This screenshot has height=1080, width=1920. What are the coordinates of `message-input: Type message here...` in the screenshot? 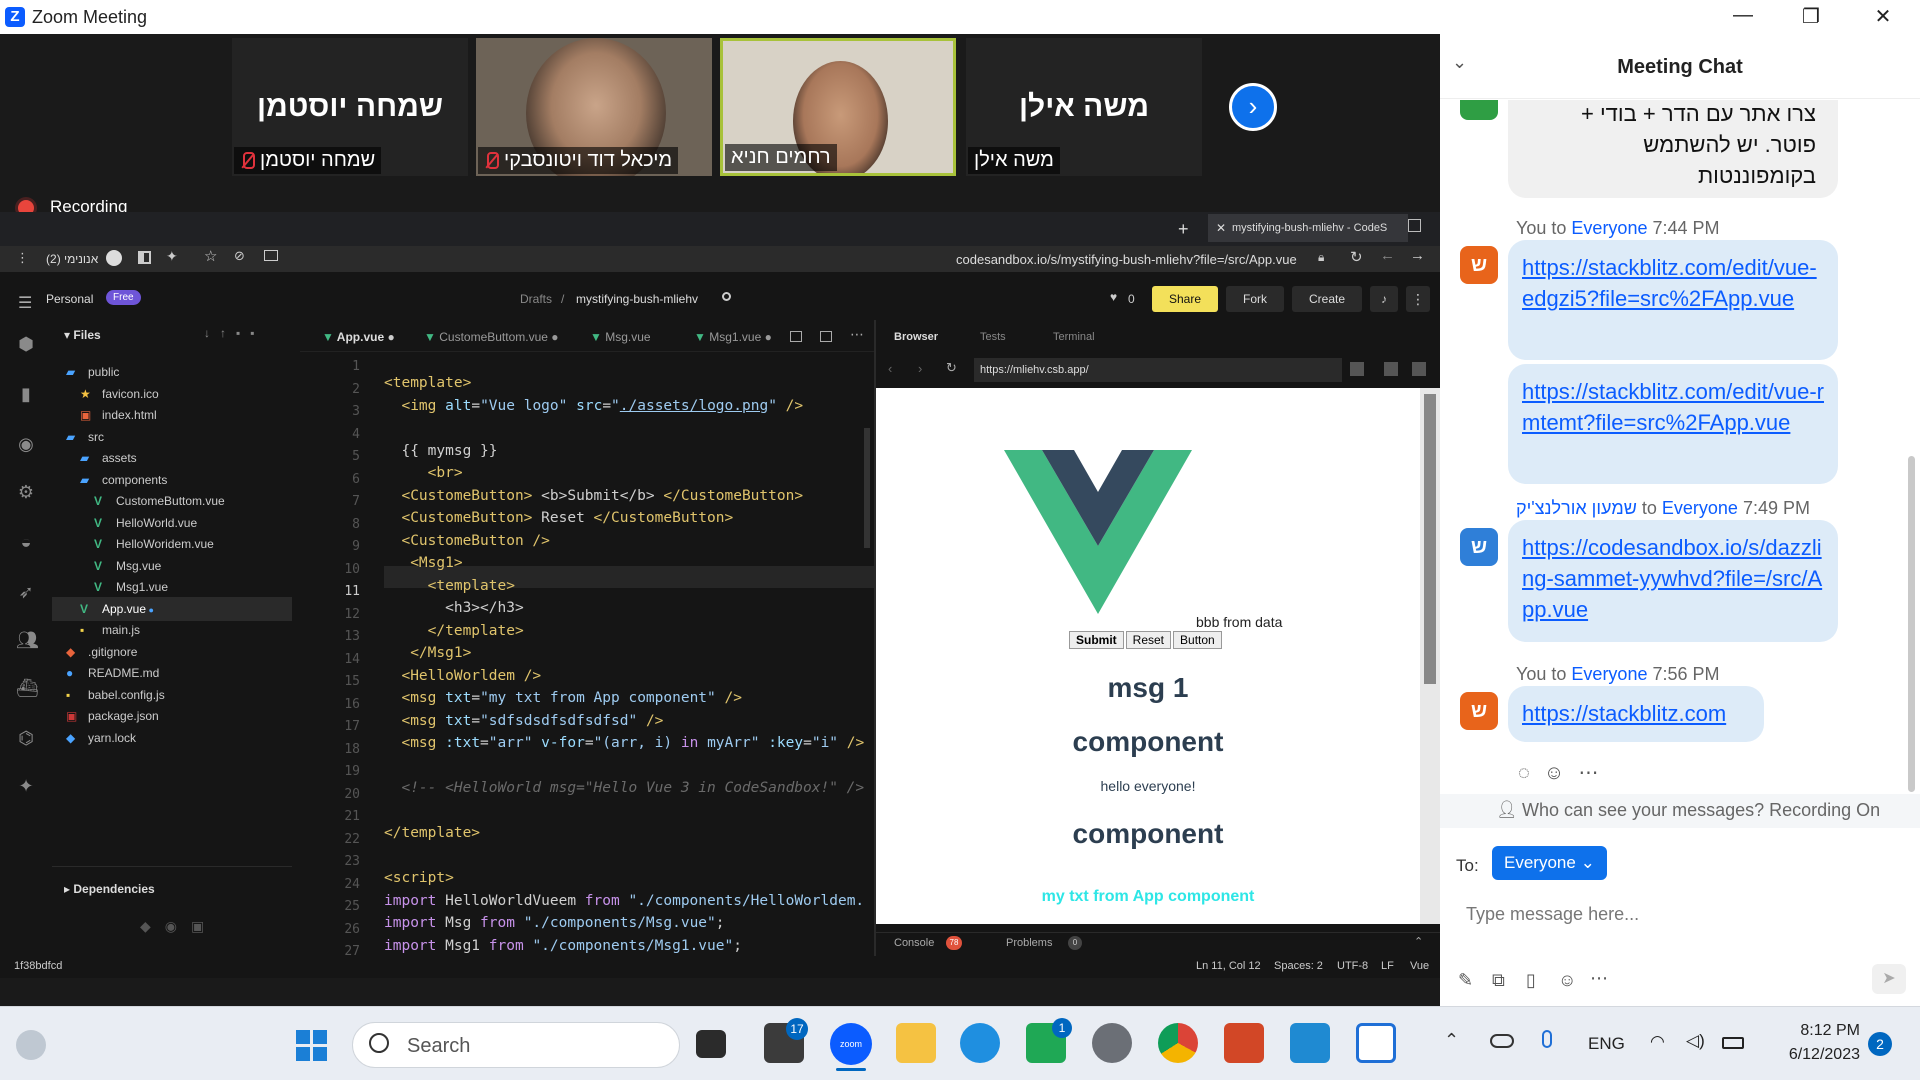 It's located at (1676, 914).